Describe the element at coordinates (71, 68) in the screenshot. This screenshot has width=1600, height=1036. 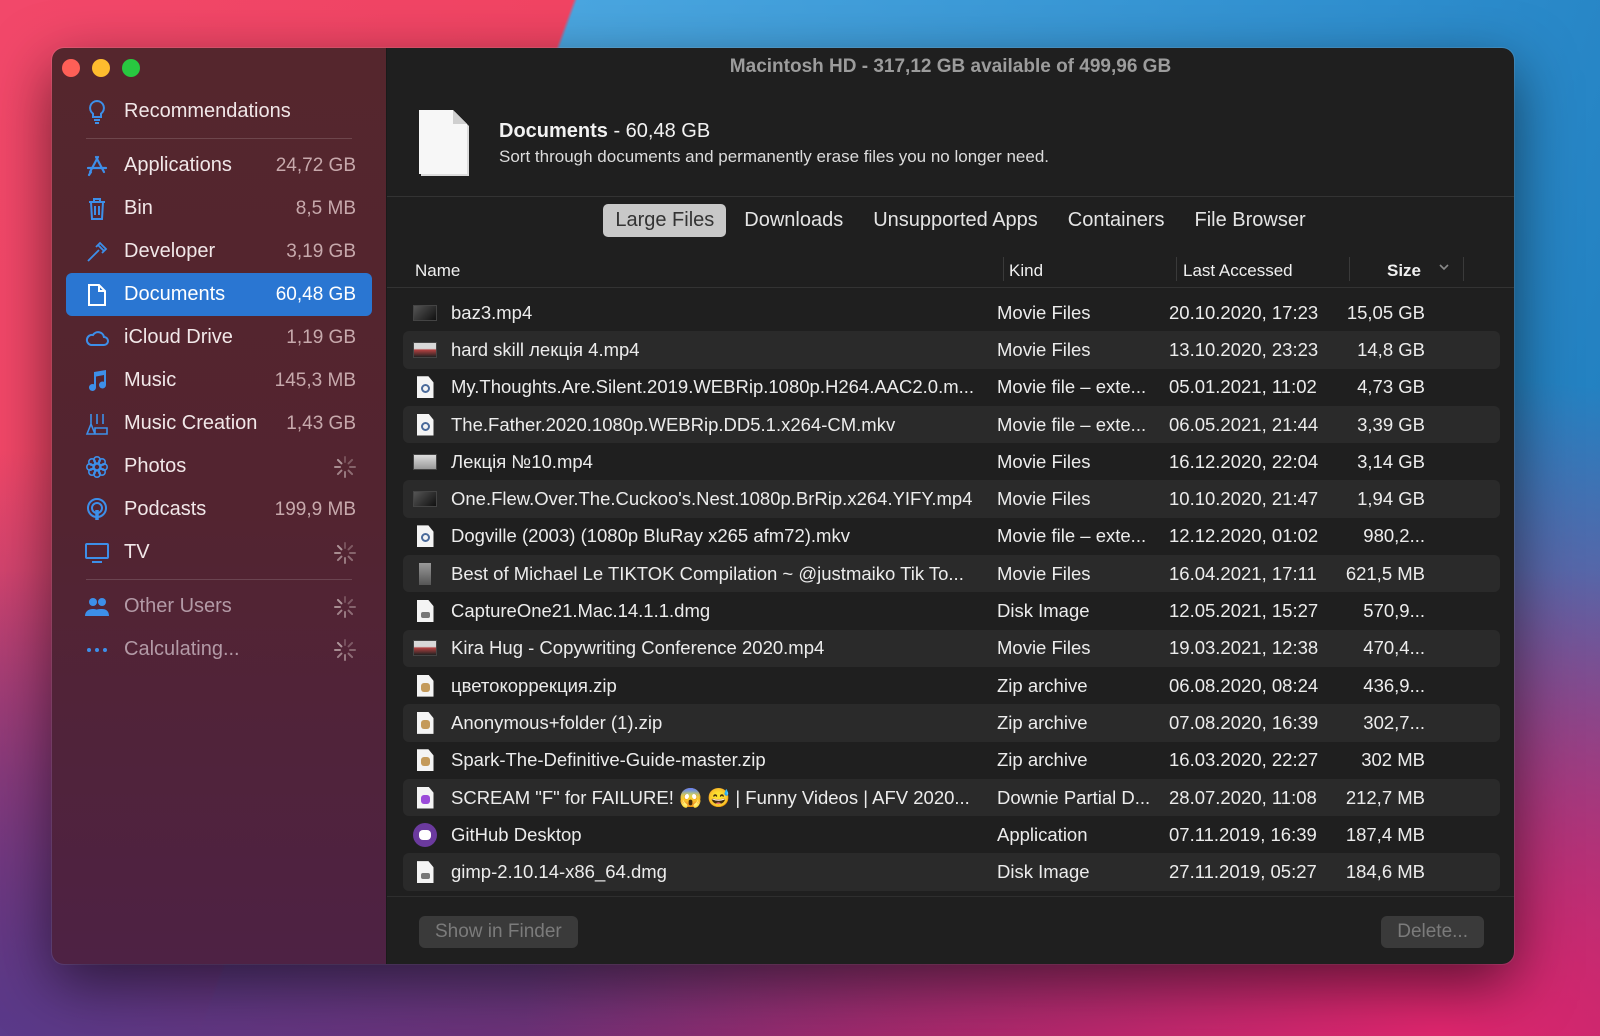
I see `close-window-button` at that location.